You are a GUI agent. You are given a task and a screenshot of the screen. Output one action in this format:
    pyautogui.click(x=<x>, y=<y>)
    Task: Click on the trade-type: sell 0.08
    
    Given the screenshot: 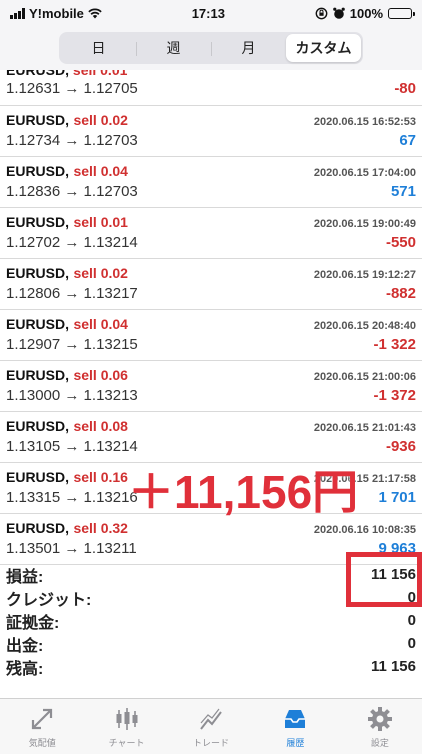 What is the action you would take?
    pyautogui.click(x=100, y=426)
    